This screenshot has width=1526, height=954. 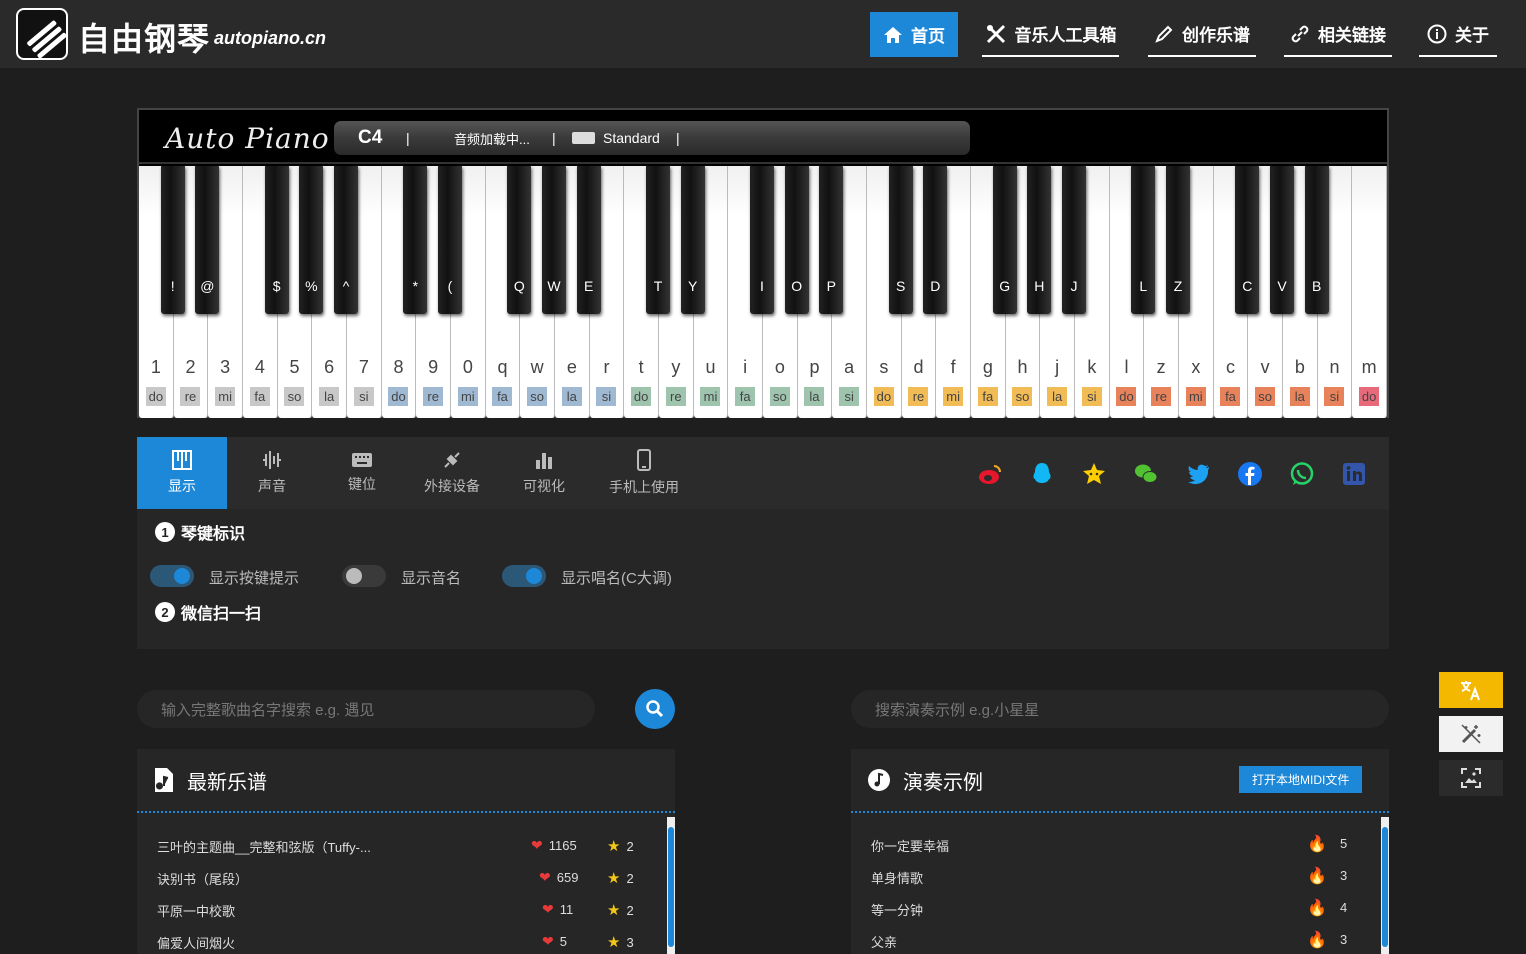 I want to click on key-char: 3, so click(x=225, y=367).